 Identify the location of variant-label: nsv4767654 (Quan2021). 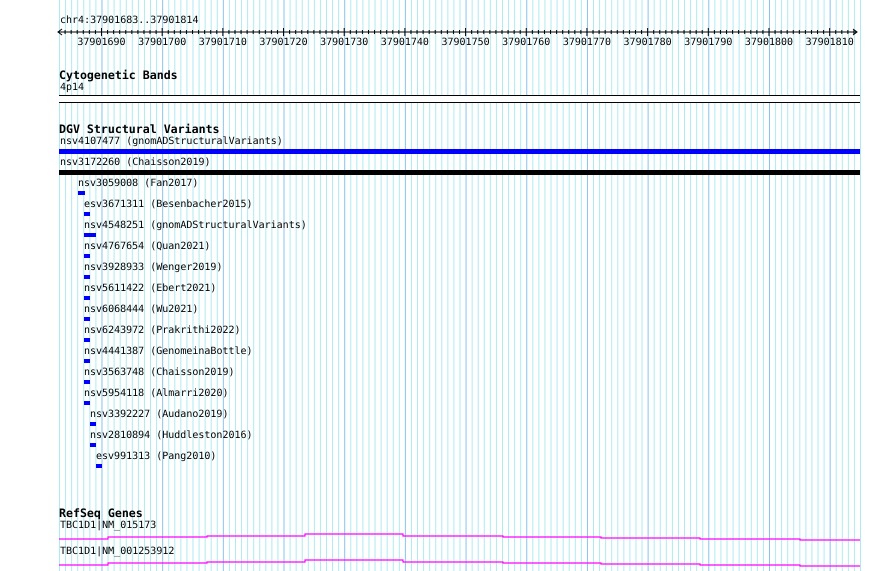
(147, 247).